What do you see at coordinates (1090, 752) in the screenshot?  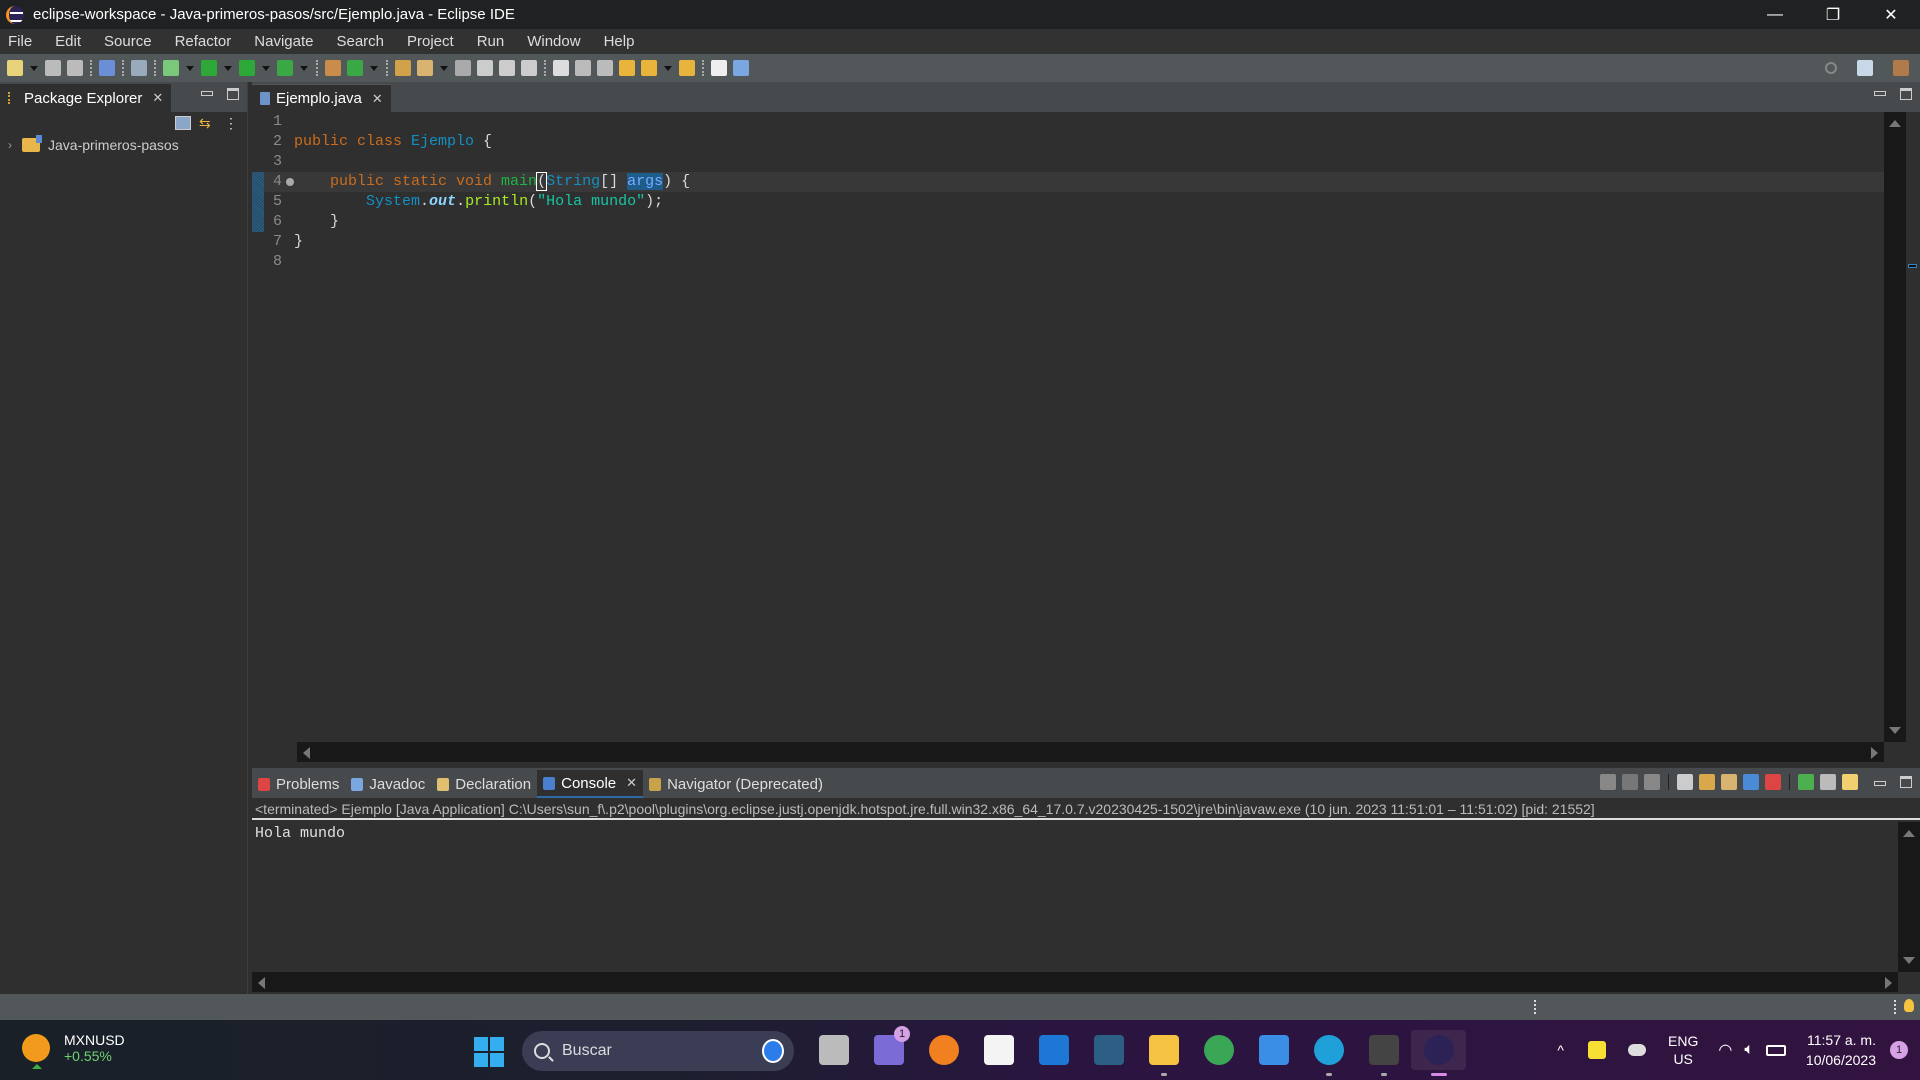 I see `editor-horizontal-scrollbar` at bounding box center [1090, 752].